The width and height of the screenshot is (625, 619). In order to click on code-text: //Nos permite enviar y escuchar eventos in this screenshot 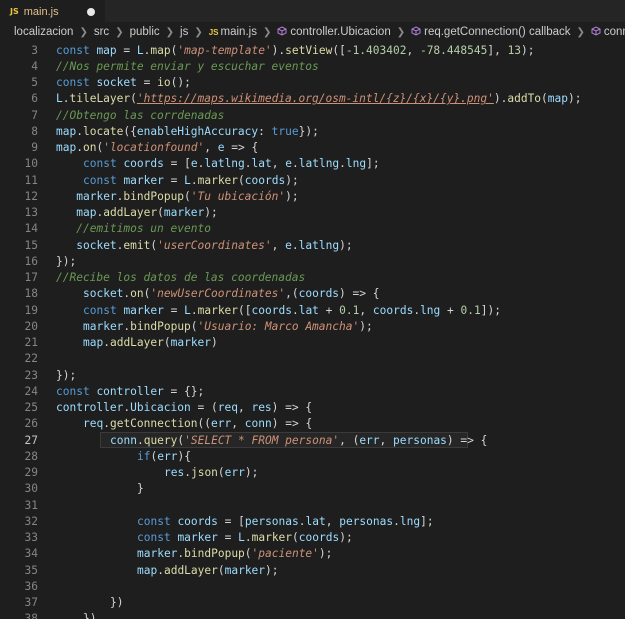, I will do `click(331, 66)`.